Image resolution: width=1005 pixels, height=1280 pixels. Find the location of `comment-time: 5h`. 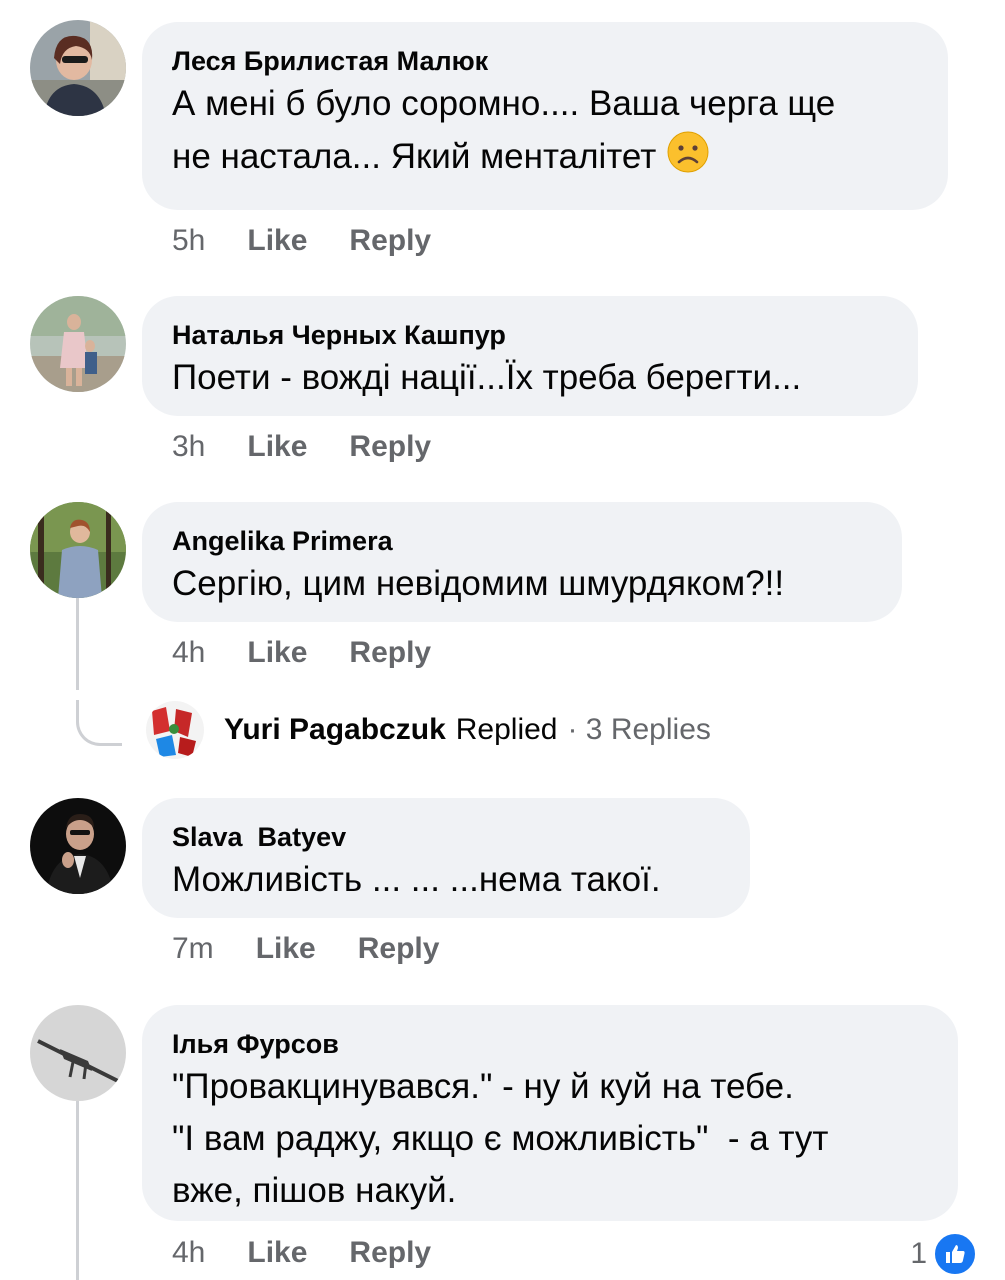

comment-time: 5h is located at coordinates (188, 241).